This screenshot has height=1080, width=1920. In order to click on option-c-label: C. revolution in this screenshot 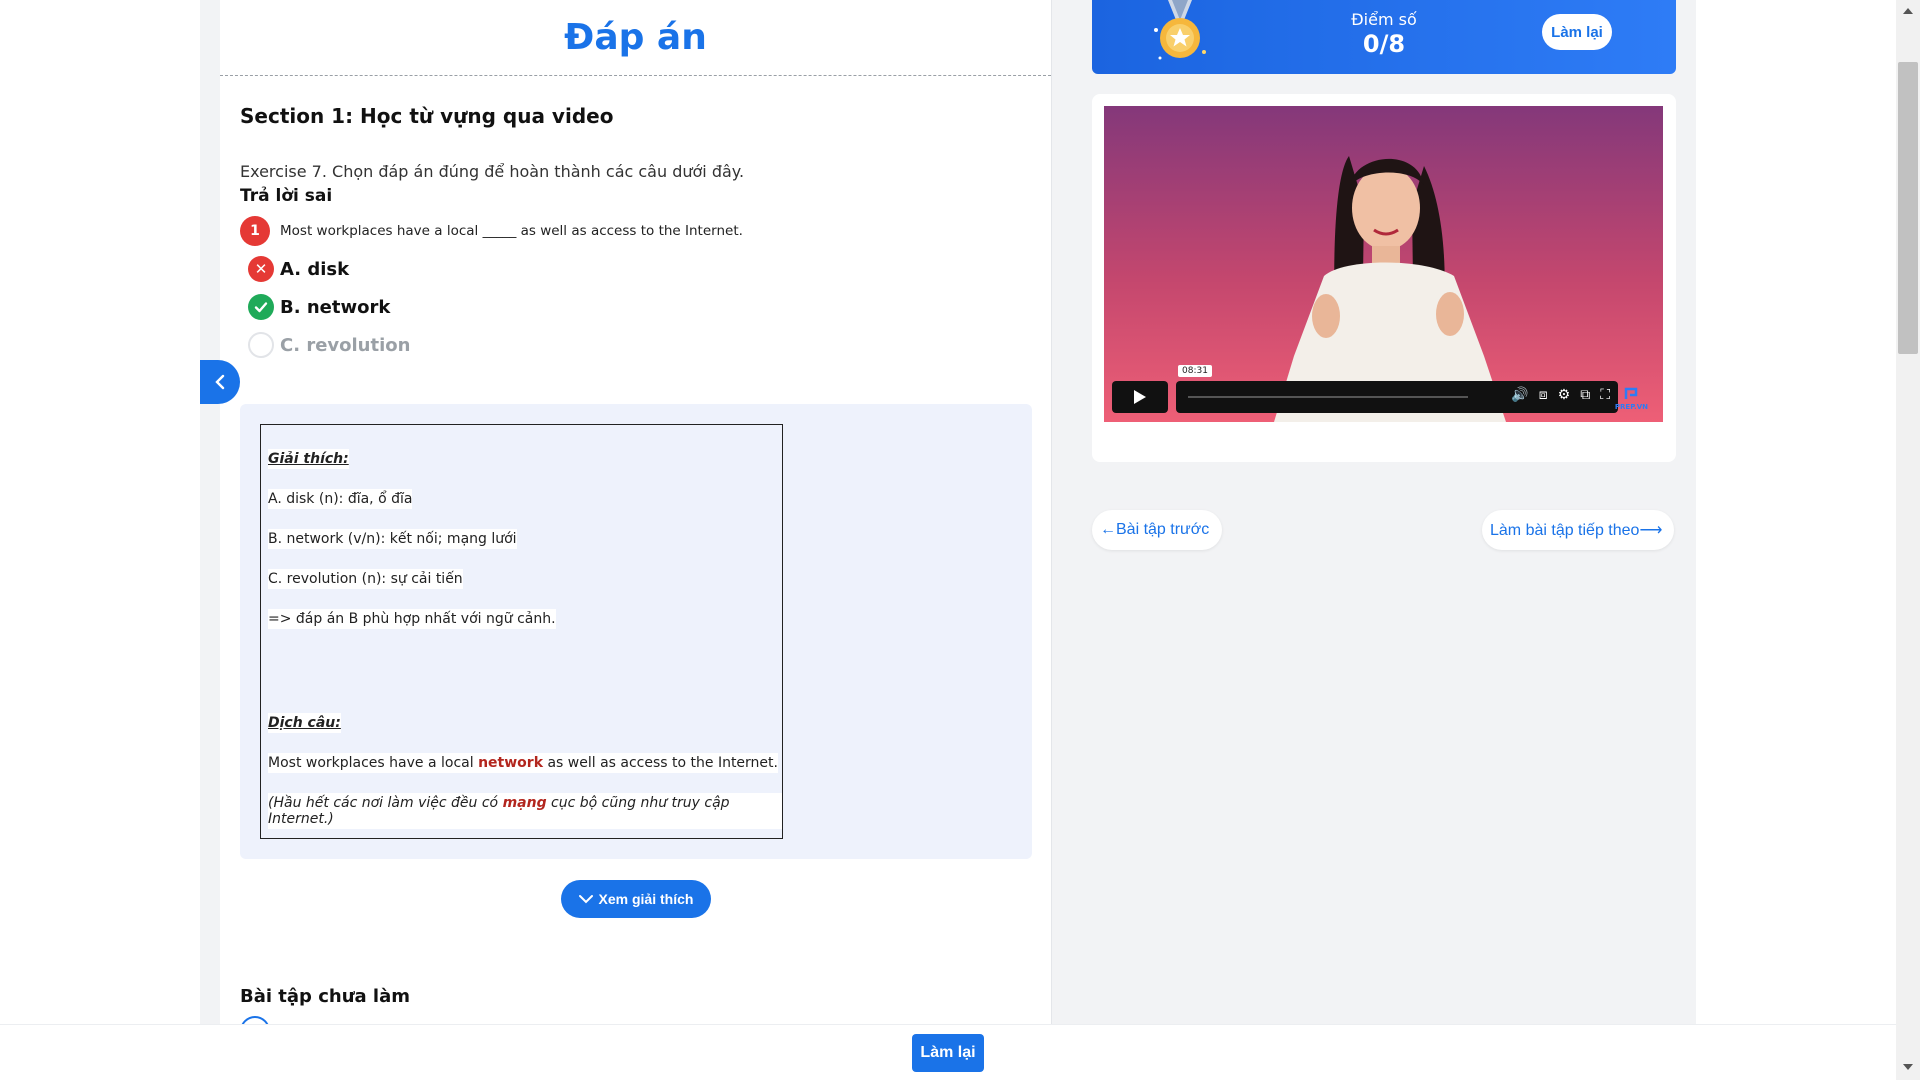, I will do `click(345, 345)`.